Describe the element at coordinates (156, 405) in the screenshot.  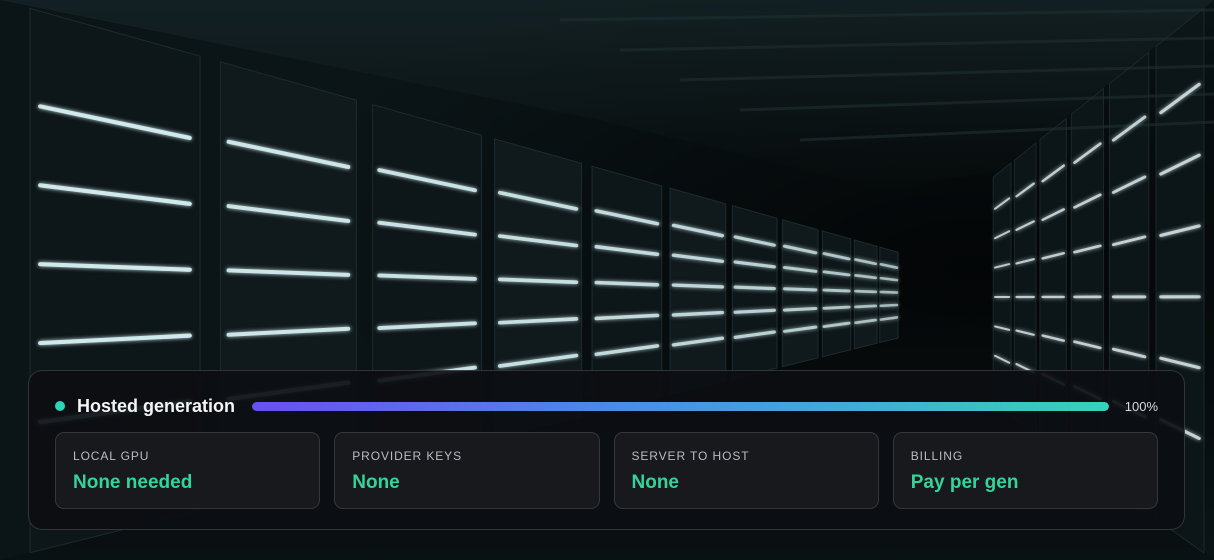
I see `panel-title: Hosted generation` at that location.